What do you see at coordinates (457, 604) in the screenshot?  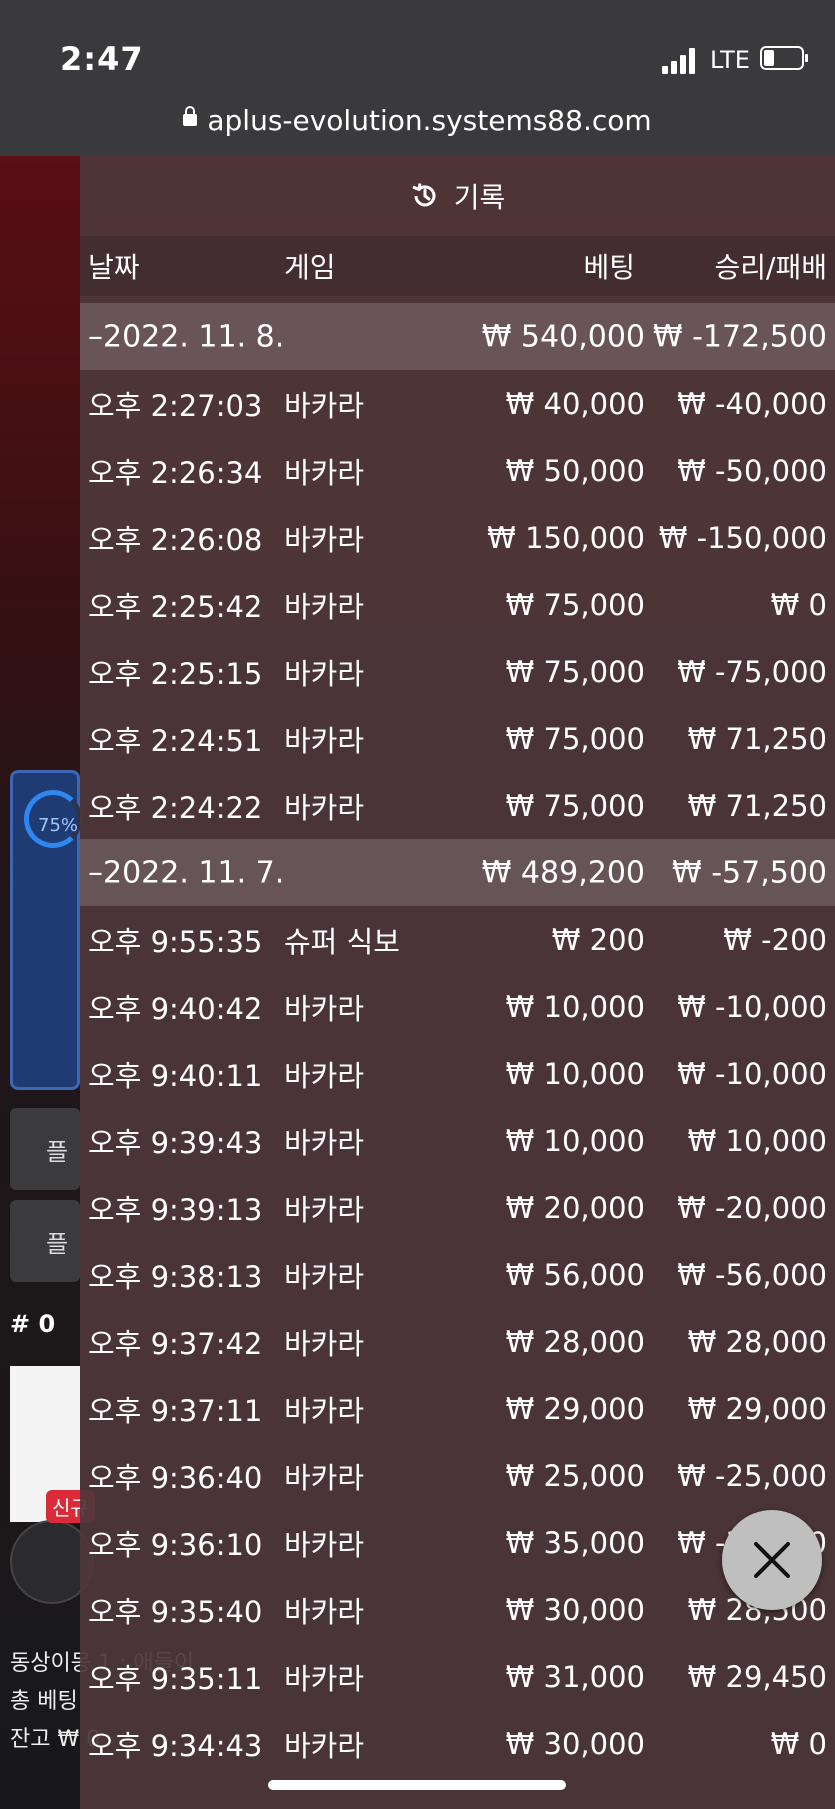 I see `history-row: 오후 2:25:42 바카라 ₩ 75,000 ₩ 0` at bounding box center [457, 604].